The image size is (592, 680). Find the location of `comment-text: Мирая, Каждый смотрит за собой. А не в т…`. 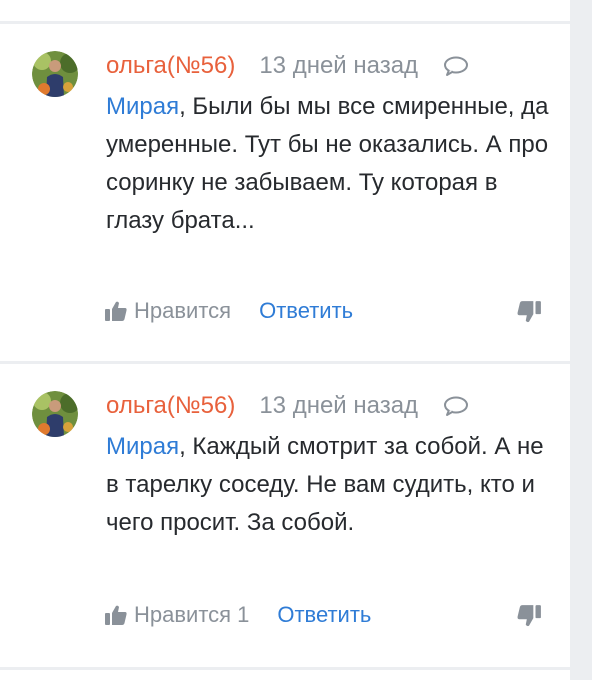

comment-text: Мирая, Каждый смотрит за собой. А не в т… is located at coordinates (331, 485).